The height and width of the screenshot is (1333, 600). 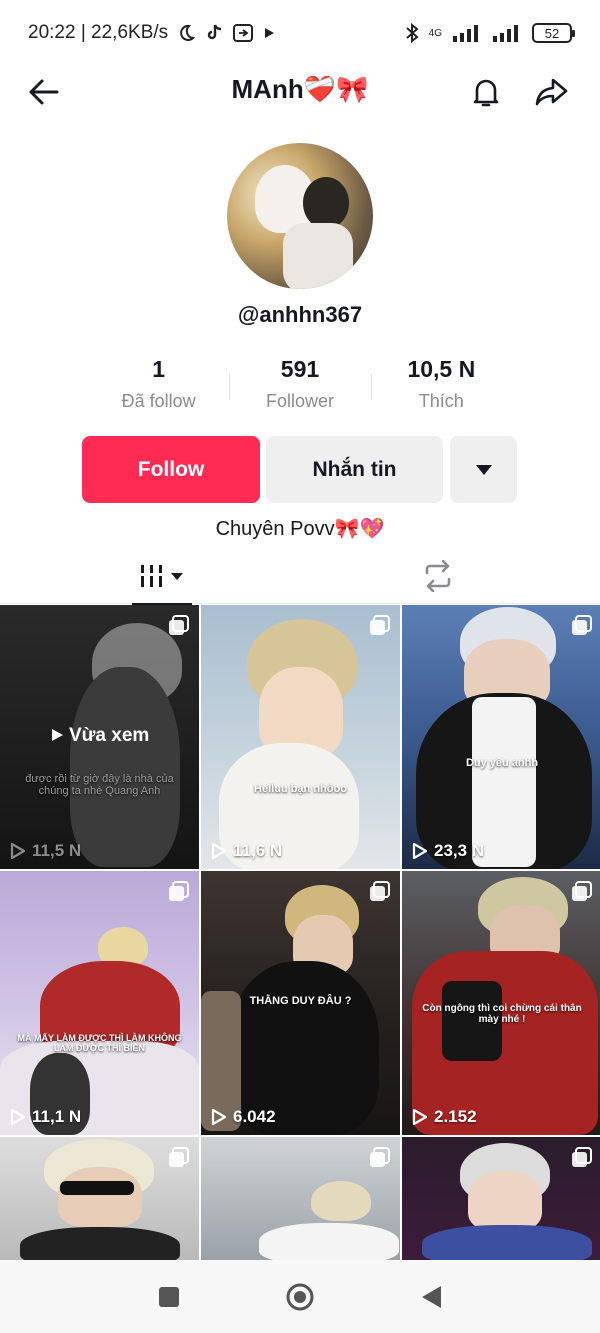 I want to click on profile-stats: 1 Đã follow 591 Follower 10,5 N Thích, so click(x=300, y=389).